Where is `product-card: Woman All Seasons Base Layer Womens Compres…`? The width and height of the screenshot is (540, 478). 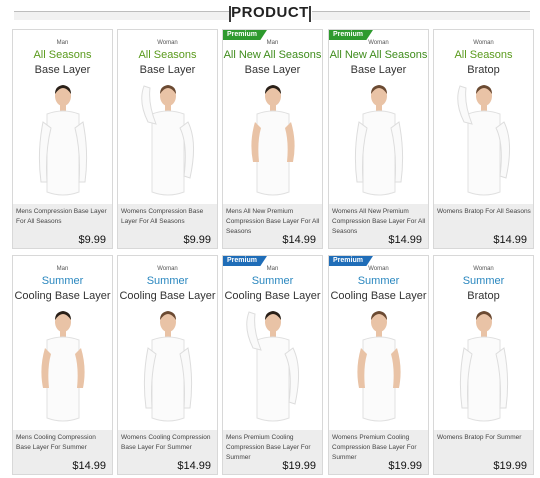
product-card: Woman All Seasons Base Layer Womens Compres… is located at coordinates (167, 139).